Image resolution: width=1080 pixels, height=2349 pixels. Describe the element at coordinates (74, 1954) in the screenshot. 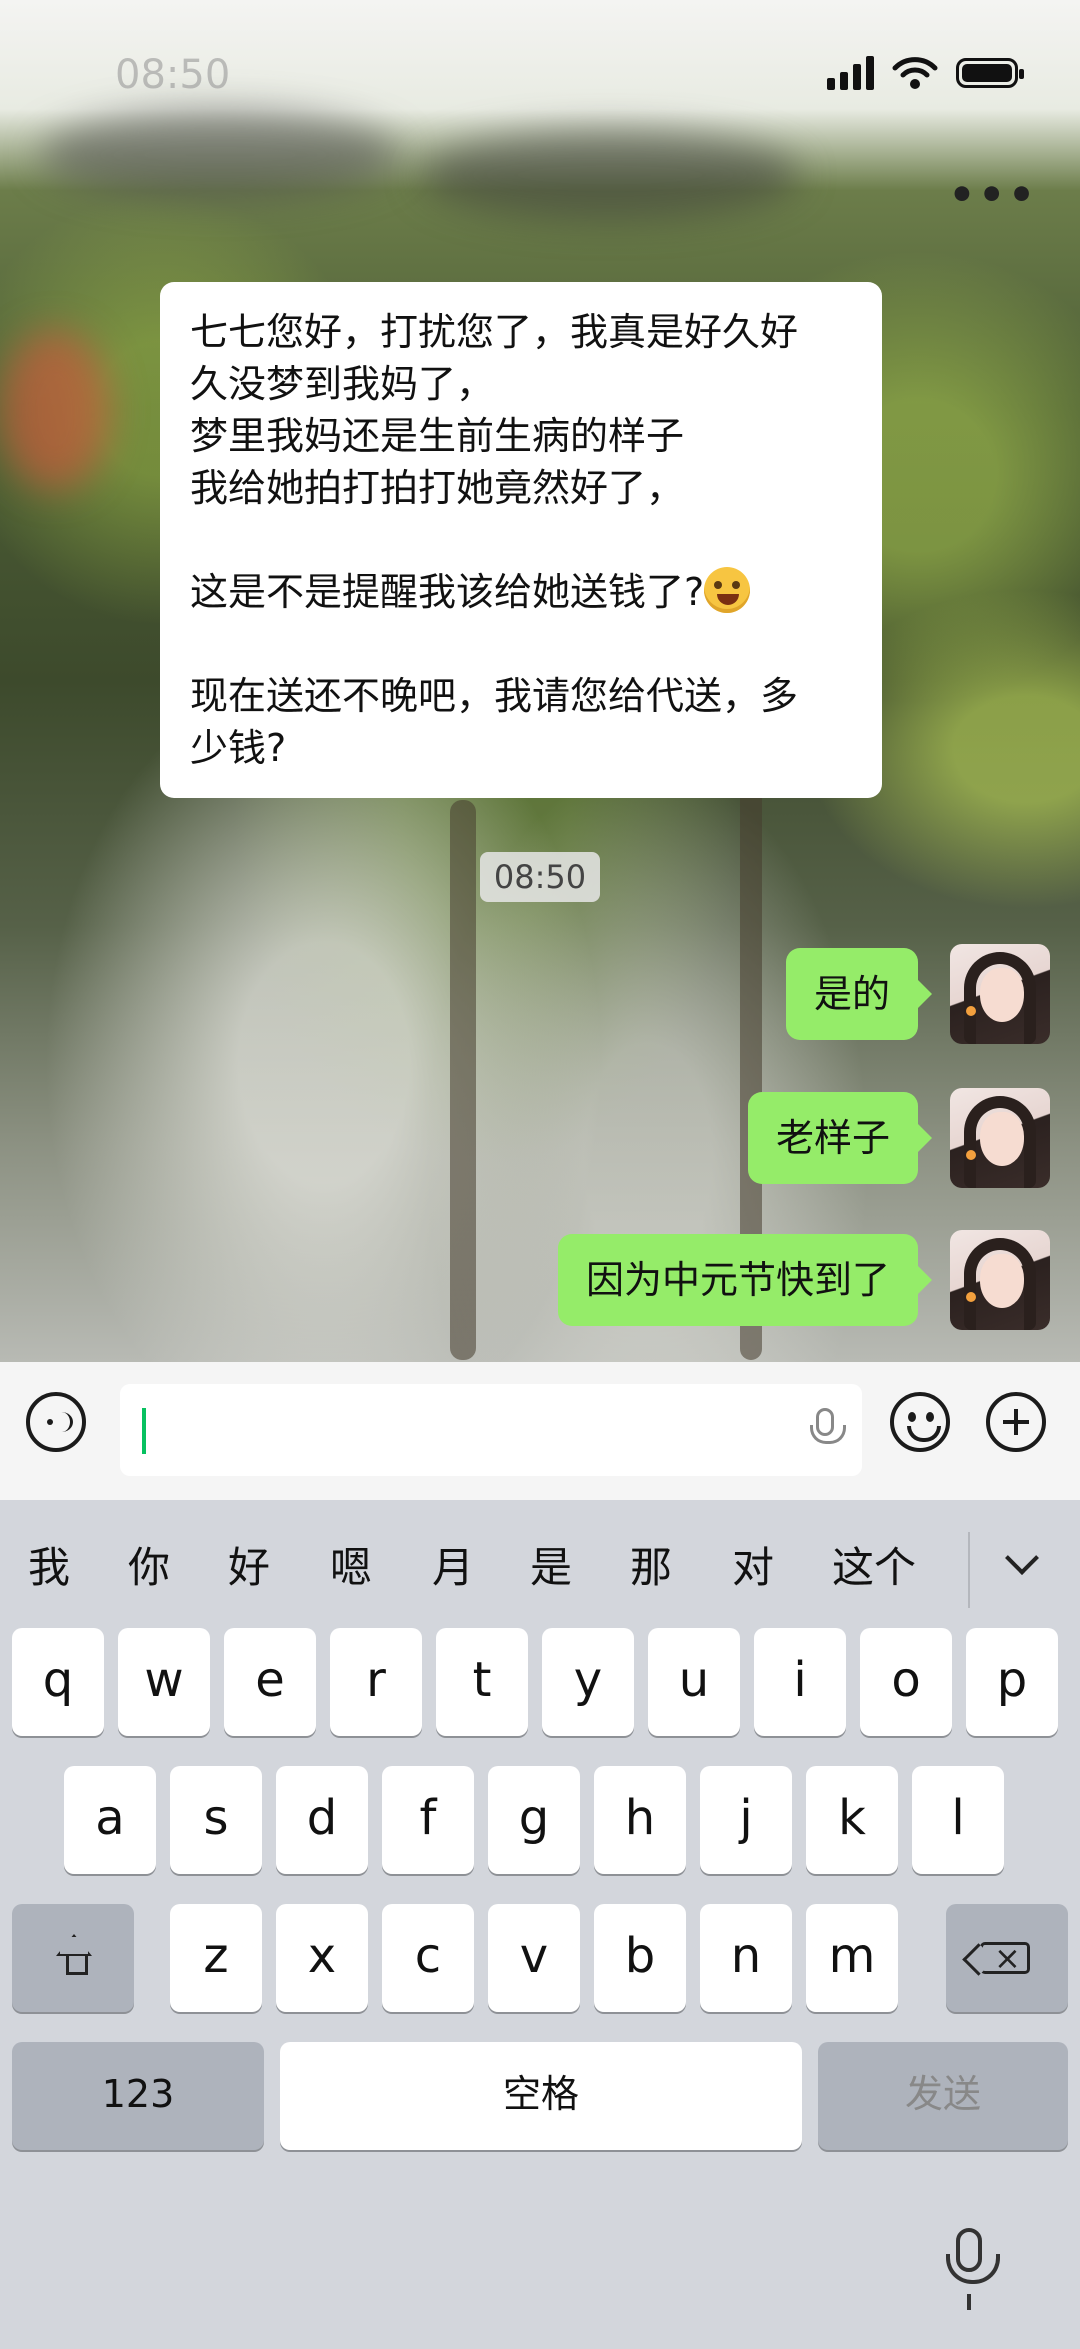

I see `shift-arrow-icon` at that location.